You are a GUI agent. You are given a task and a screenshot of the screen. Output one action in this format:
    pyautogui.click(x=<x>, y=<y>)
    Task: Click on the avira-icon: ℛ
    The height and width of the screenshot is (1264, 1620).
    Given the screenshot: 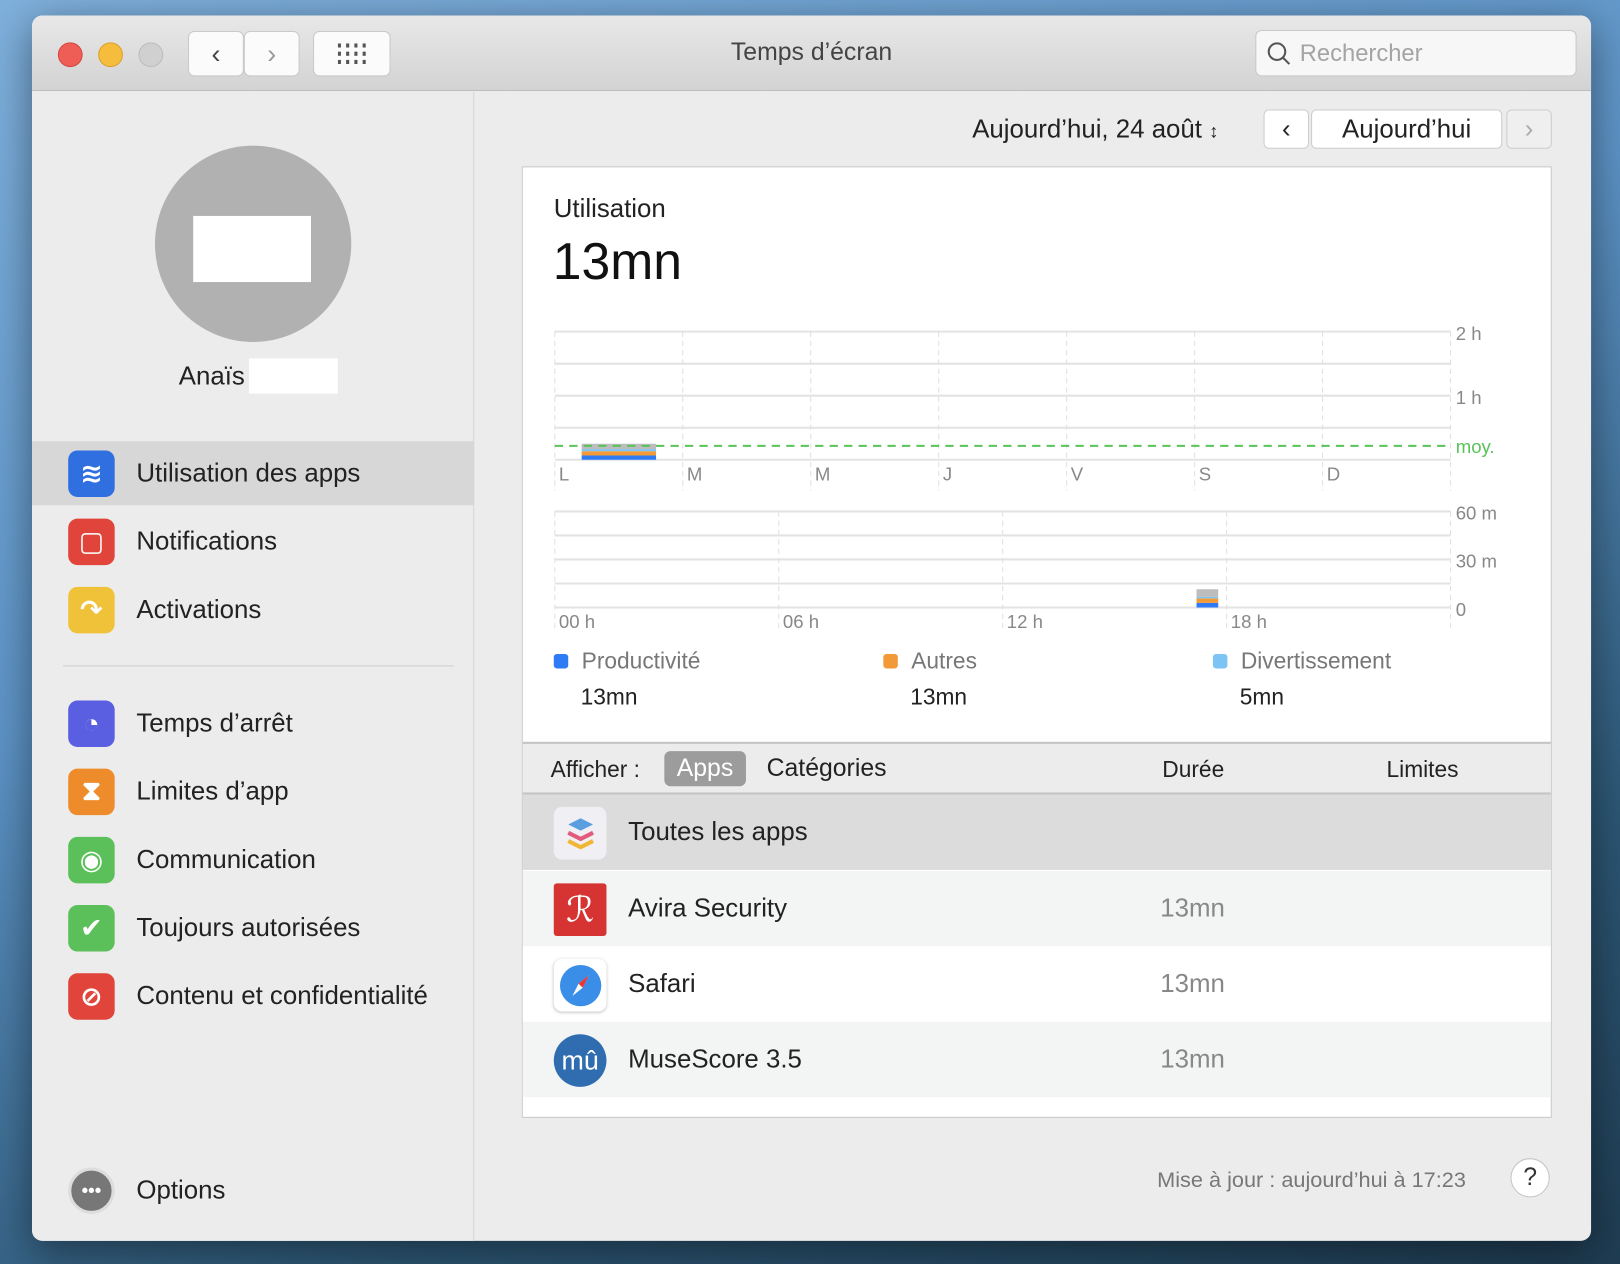 What is the action you would take?
    pyautogui.click(x=580, y=910)
    